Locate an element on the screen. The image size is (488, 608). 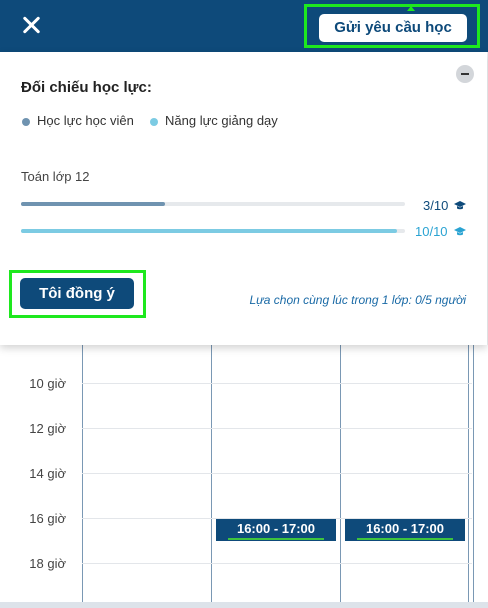
minus-circle-icon is located at coordinates (465, 74).